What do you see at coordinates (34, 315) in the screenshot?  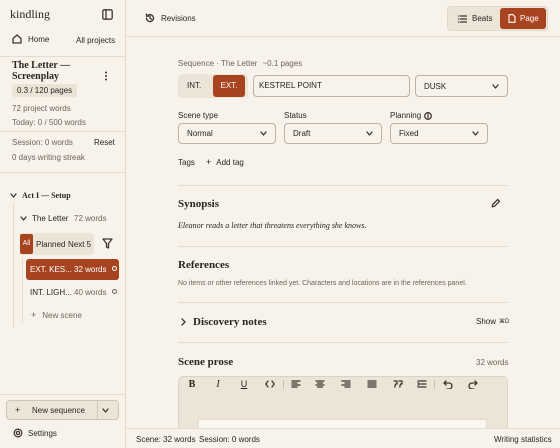 I see `plus-icon: +` at bounding box center [34, 315].